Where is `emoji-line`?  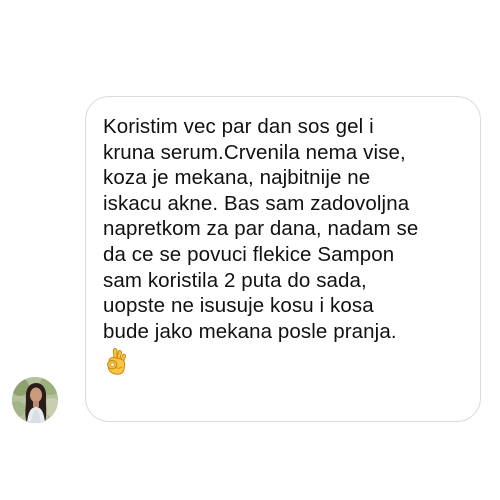
emoji-line is located at coordinates (282, 361).